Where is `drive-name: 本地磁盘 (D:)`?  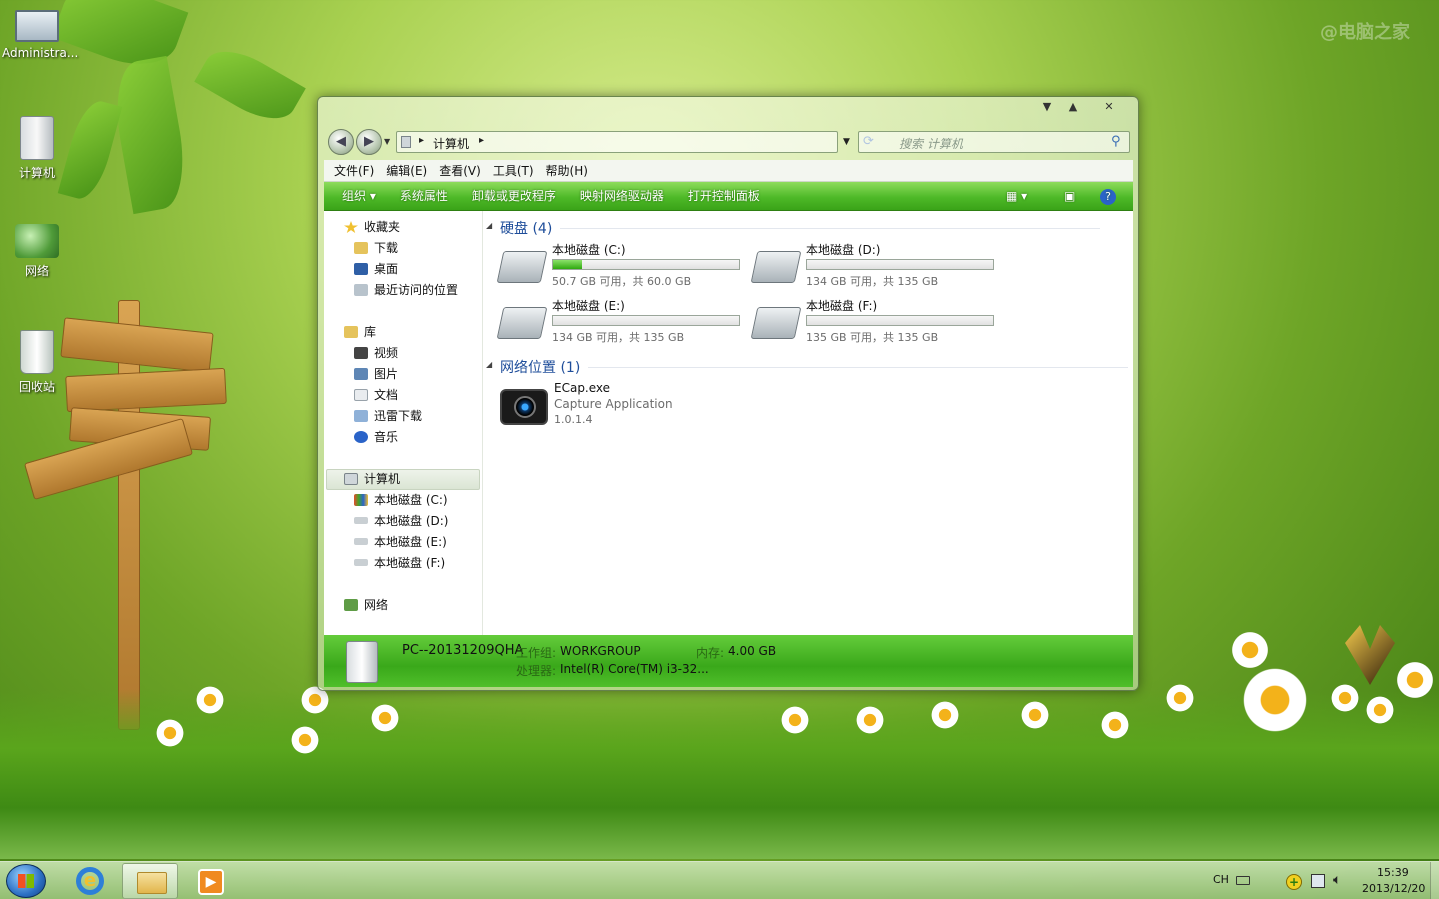
drive-name: 本地磁盘 (D:) is located at coordinates (843, 250).